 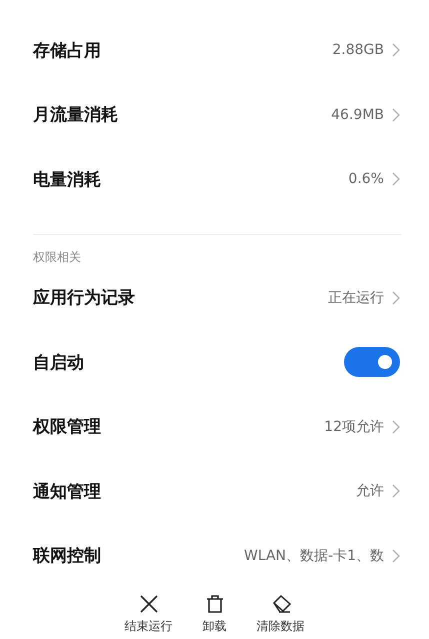 What do you see at coordinates (214, 362) in the screenshot?
I see `settings-row: 自启动` at bounding box center [214, 362].